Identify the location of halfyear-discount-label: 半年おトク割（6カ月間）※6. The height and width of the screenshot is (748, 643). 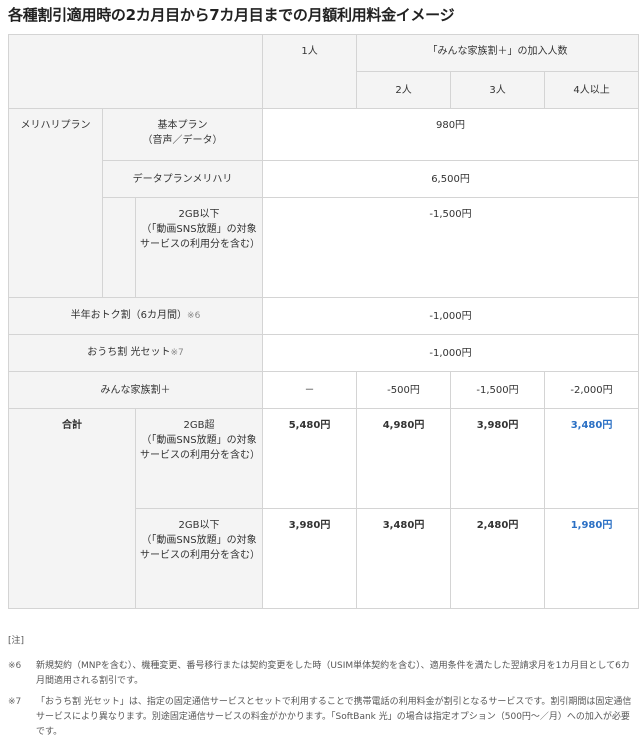
(135, 316).